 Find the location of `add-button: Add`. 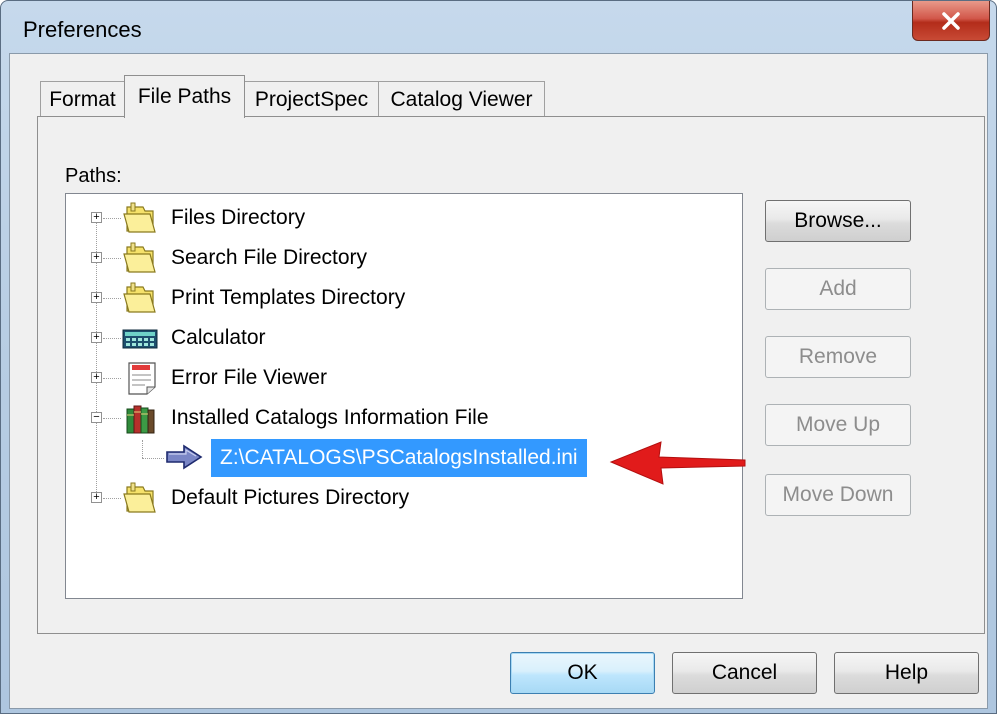

add-button: Add is located at coordinates (838, 289).